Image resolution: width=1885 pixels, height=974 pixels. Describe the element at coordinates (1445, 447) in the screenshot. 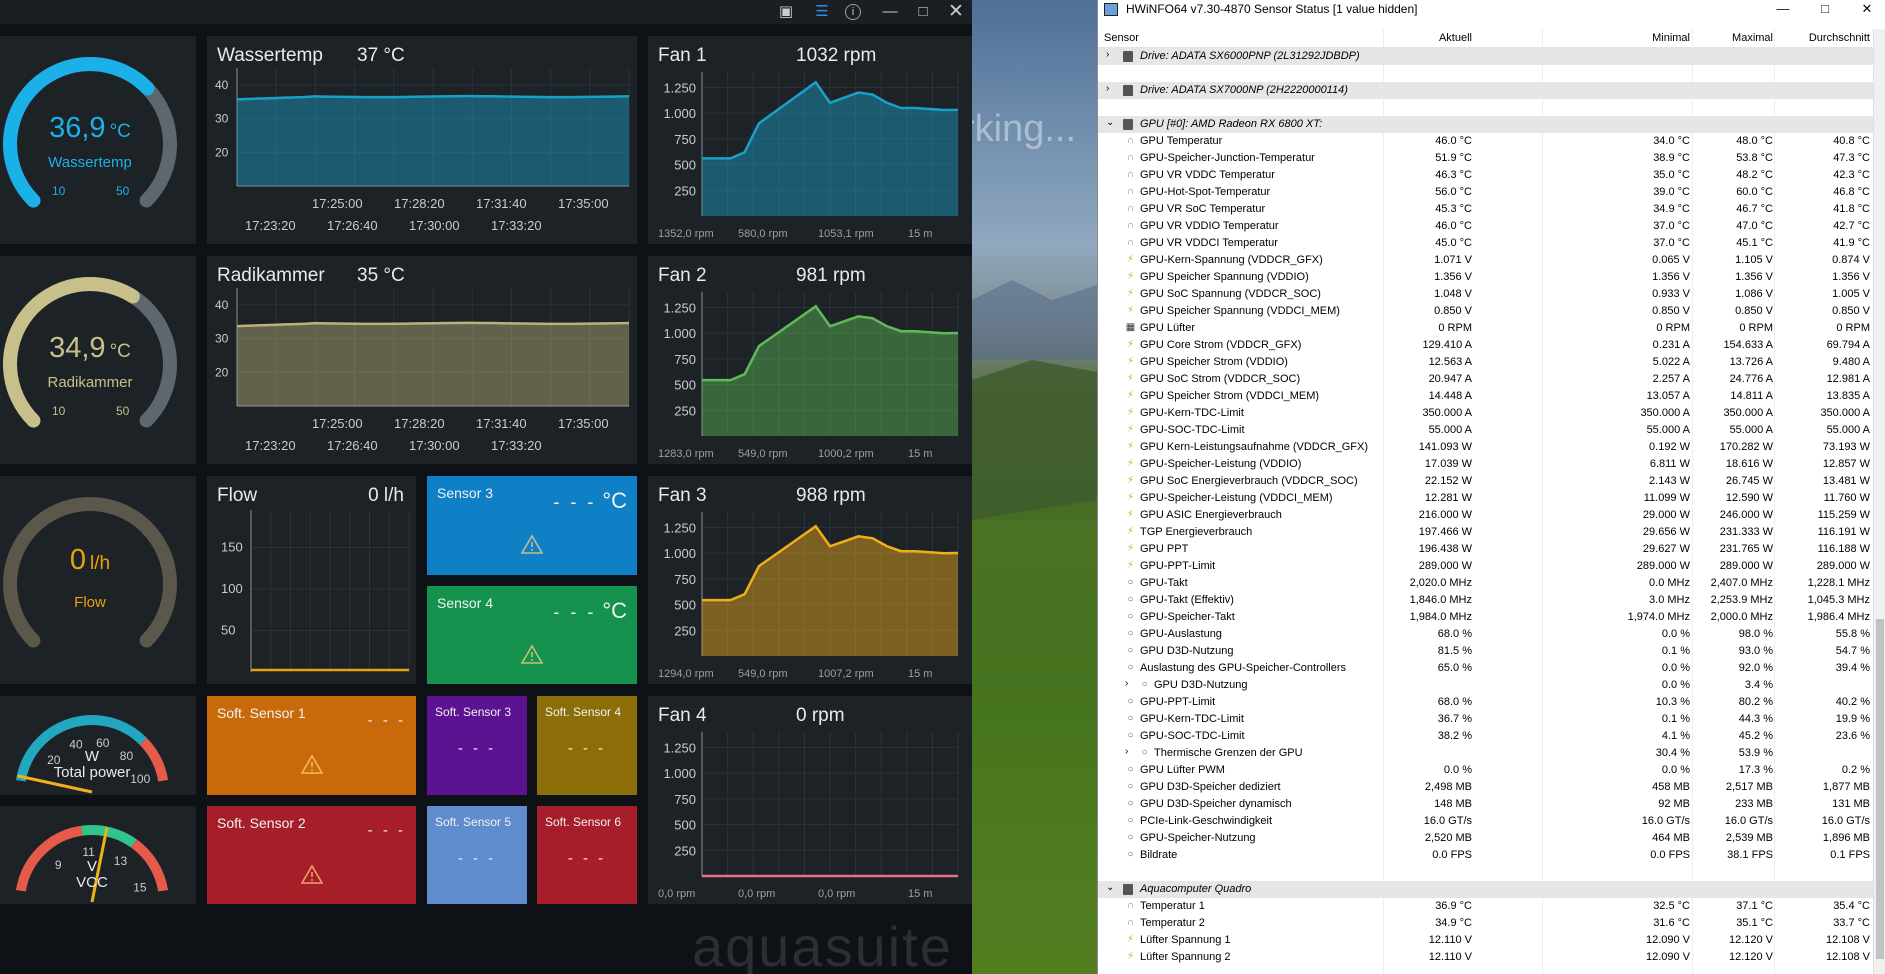

I see `sensor-current: 141.093 W` at that location.